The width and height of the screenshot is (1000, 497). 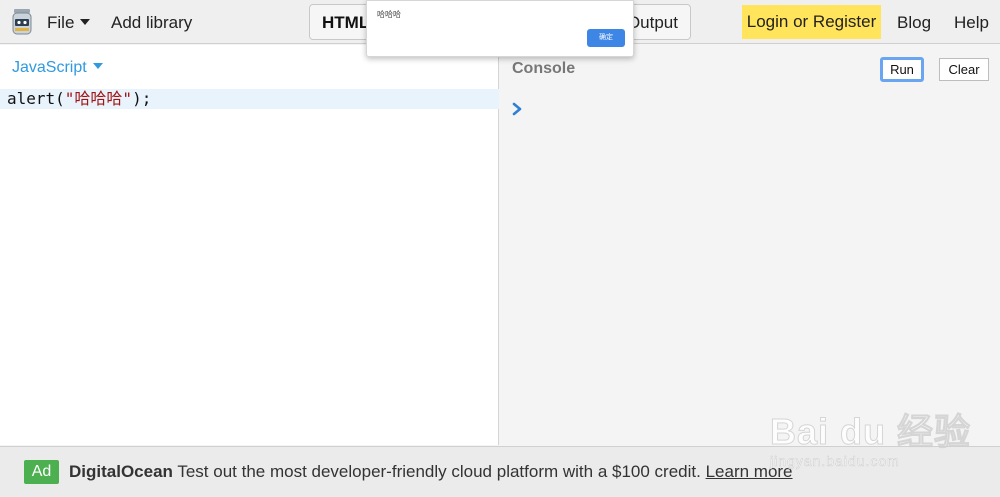 I want to click on file-menu: File, so click(x=69, y=23).